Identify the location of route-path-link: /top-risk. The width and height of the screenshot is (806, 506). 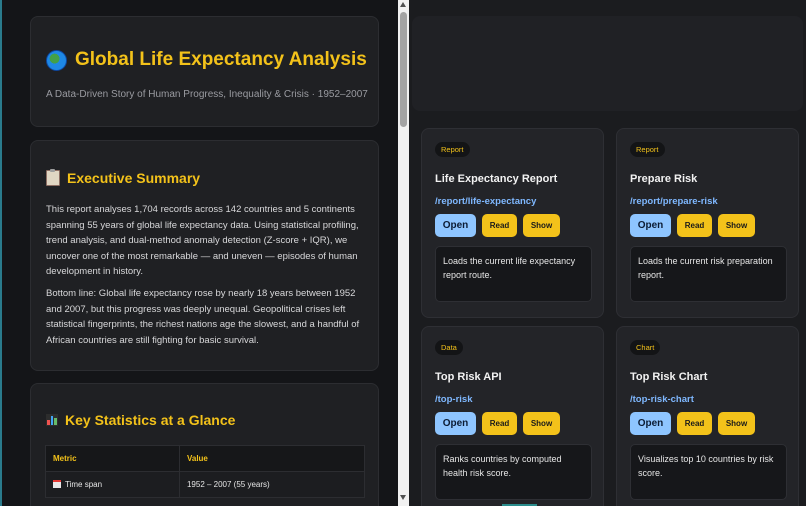
(453, 399).